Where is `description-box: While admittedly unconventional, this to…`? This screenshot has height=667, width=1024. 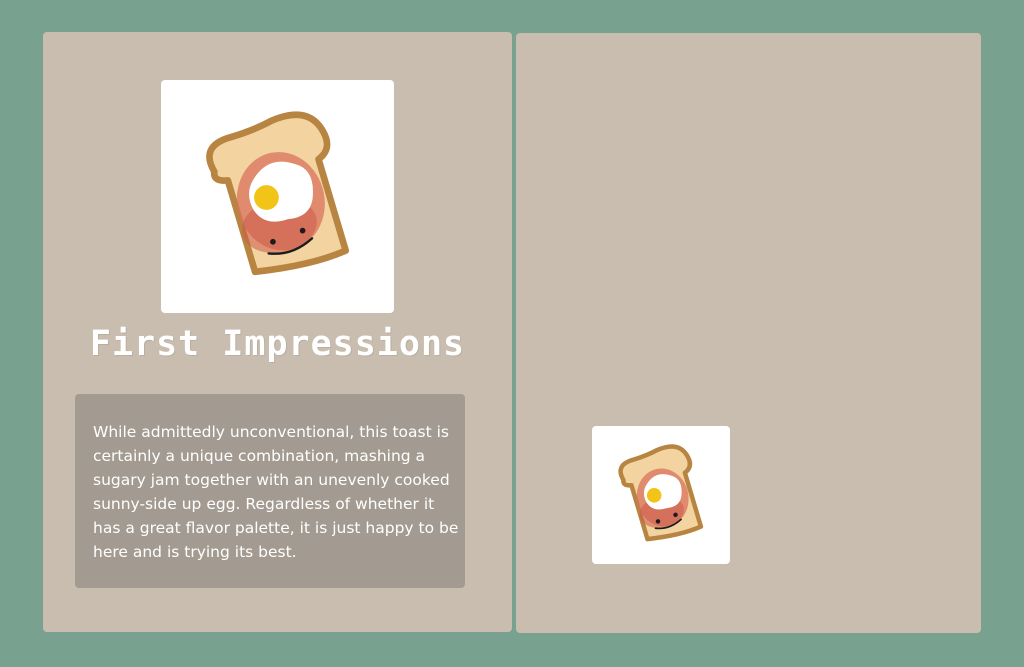 description-box: While admittedly unconventional, this to… is located at coordinates (270, 491).